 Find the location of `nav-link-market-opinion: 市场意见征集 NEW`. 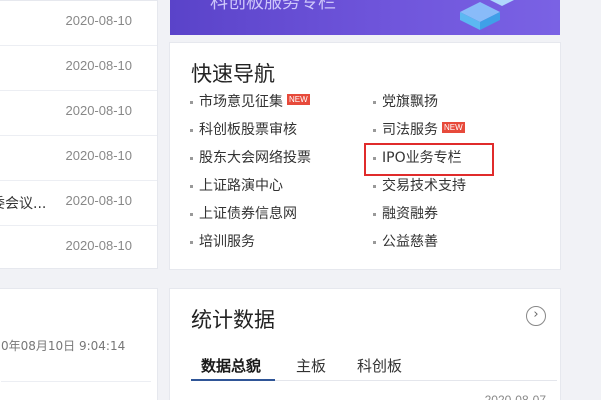

nav-link-market-opinion: 市场意见征集 NEW is located at coordinates (250, 102).